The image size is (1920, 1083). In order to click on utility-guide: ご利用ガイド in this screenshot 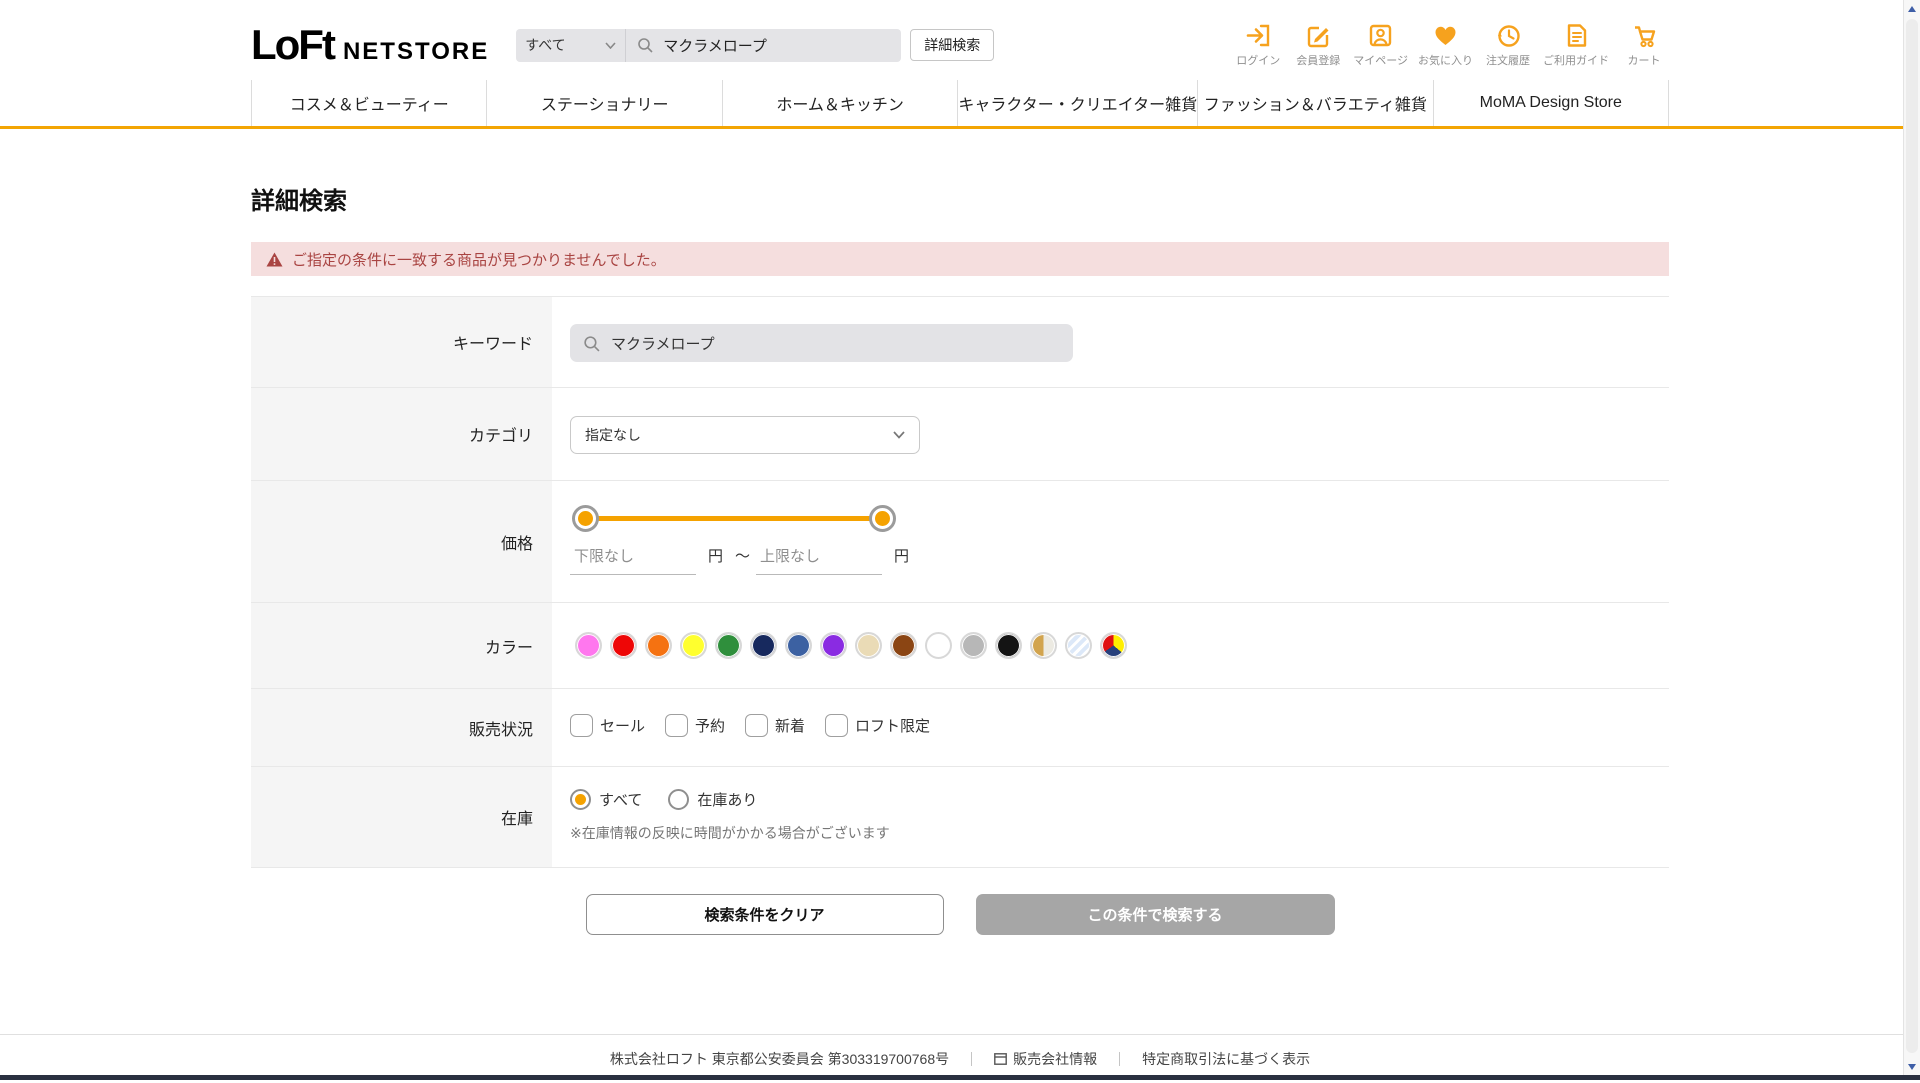, I will do `click(1576, 45)`.